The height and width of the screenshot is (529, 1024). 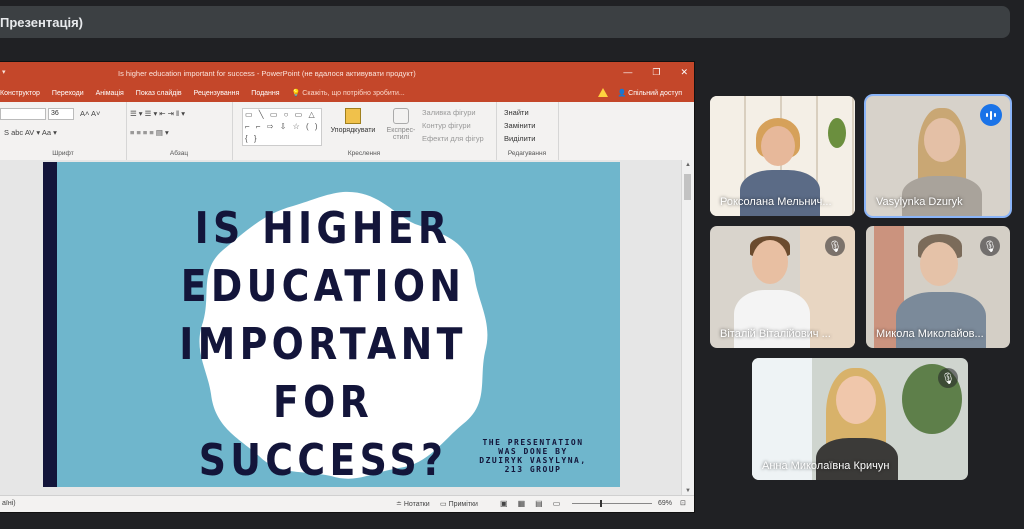 I want to click on shape-effects-button: Ефекти для фігур, so click(x=453, y=138).